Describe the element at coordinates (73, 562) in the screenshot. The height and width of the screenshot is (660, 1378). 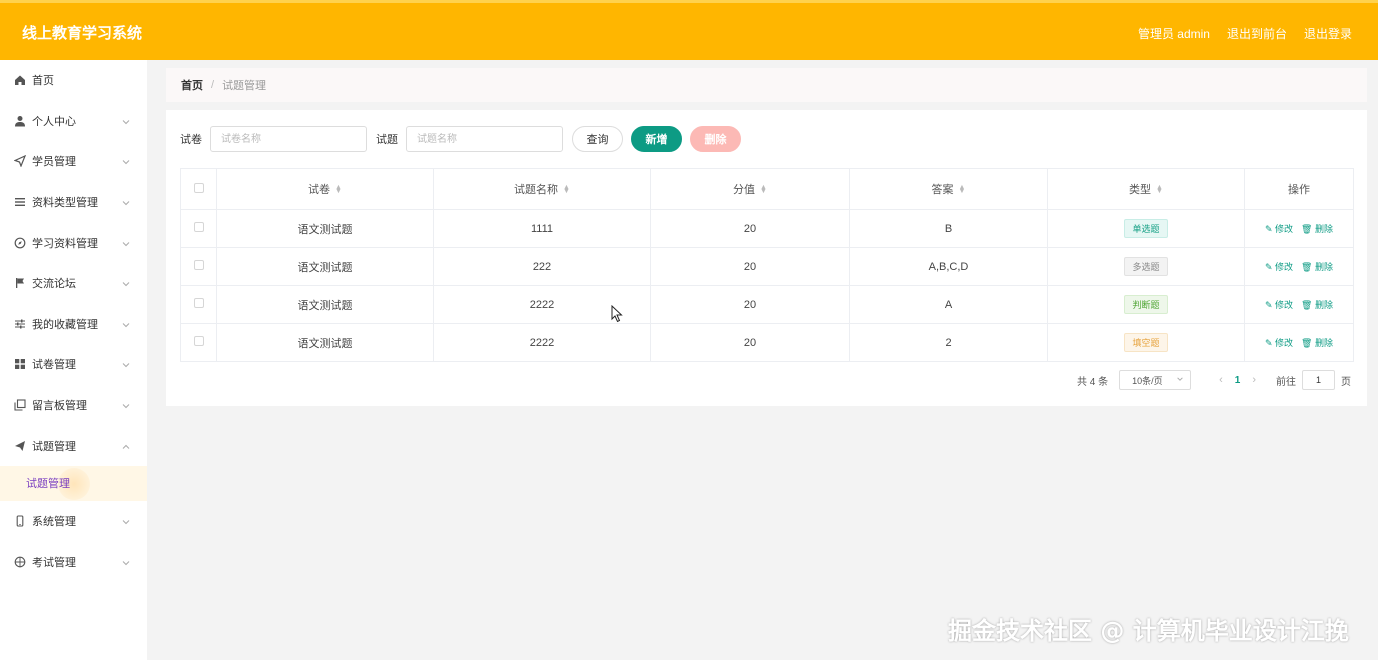
I see `sidebar-item-exams: 考试管理` at that location.